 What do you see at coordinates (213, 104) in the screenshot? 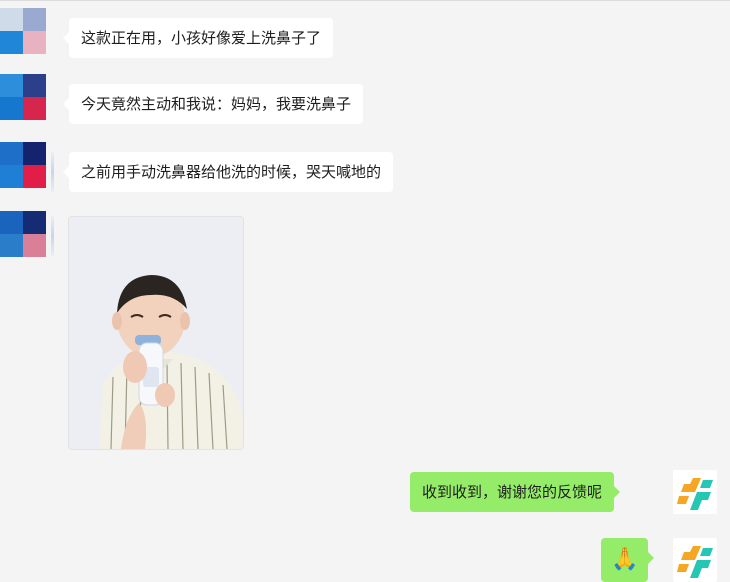
I see `message-bubble: 今天竟然主动和我说：妈妈，我要洗鼻子` at bounding box center [213, 104].